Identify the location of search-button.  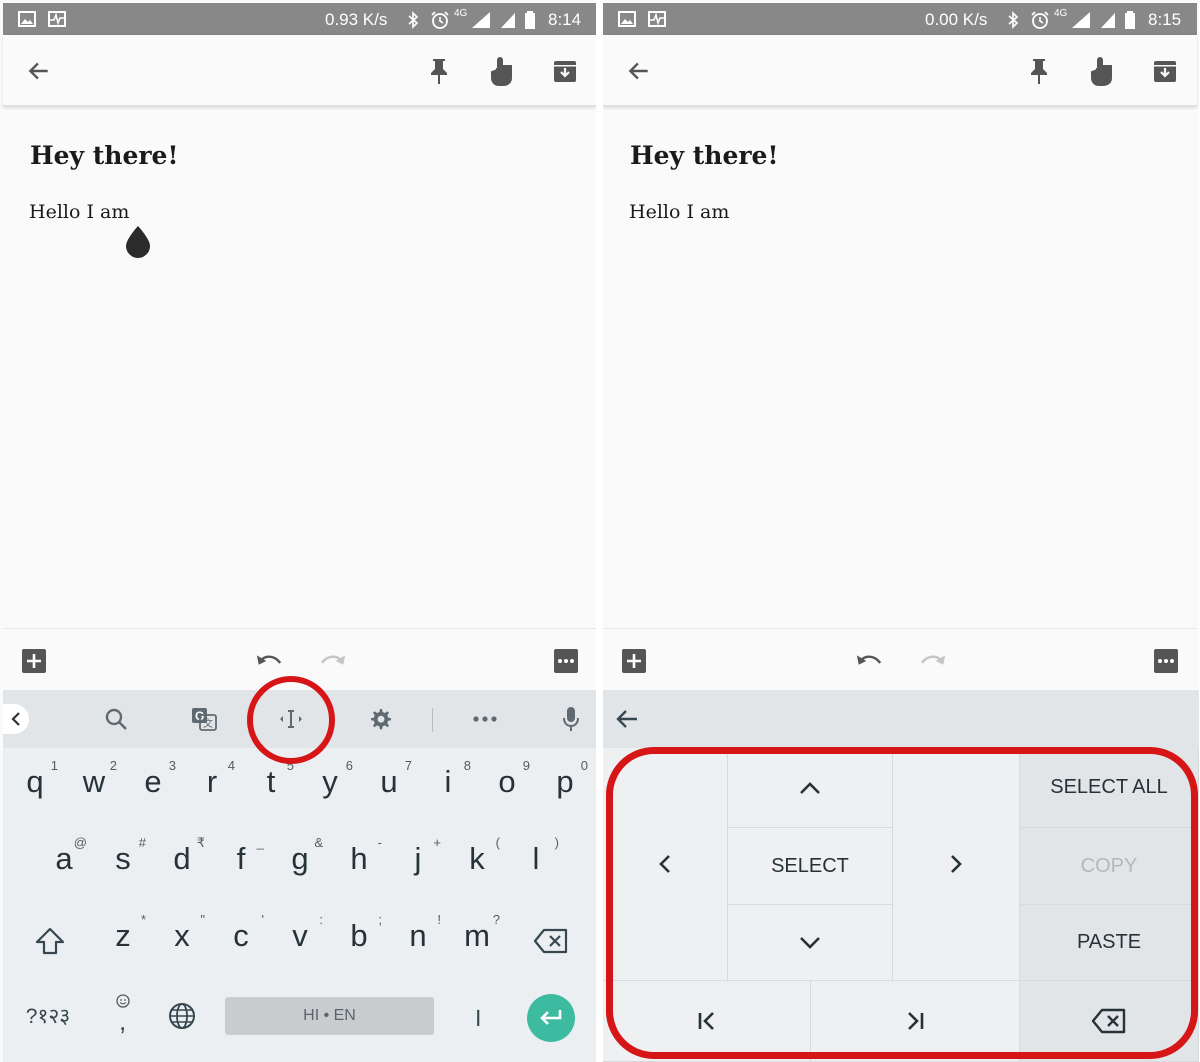
(116, 719).